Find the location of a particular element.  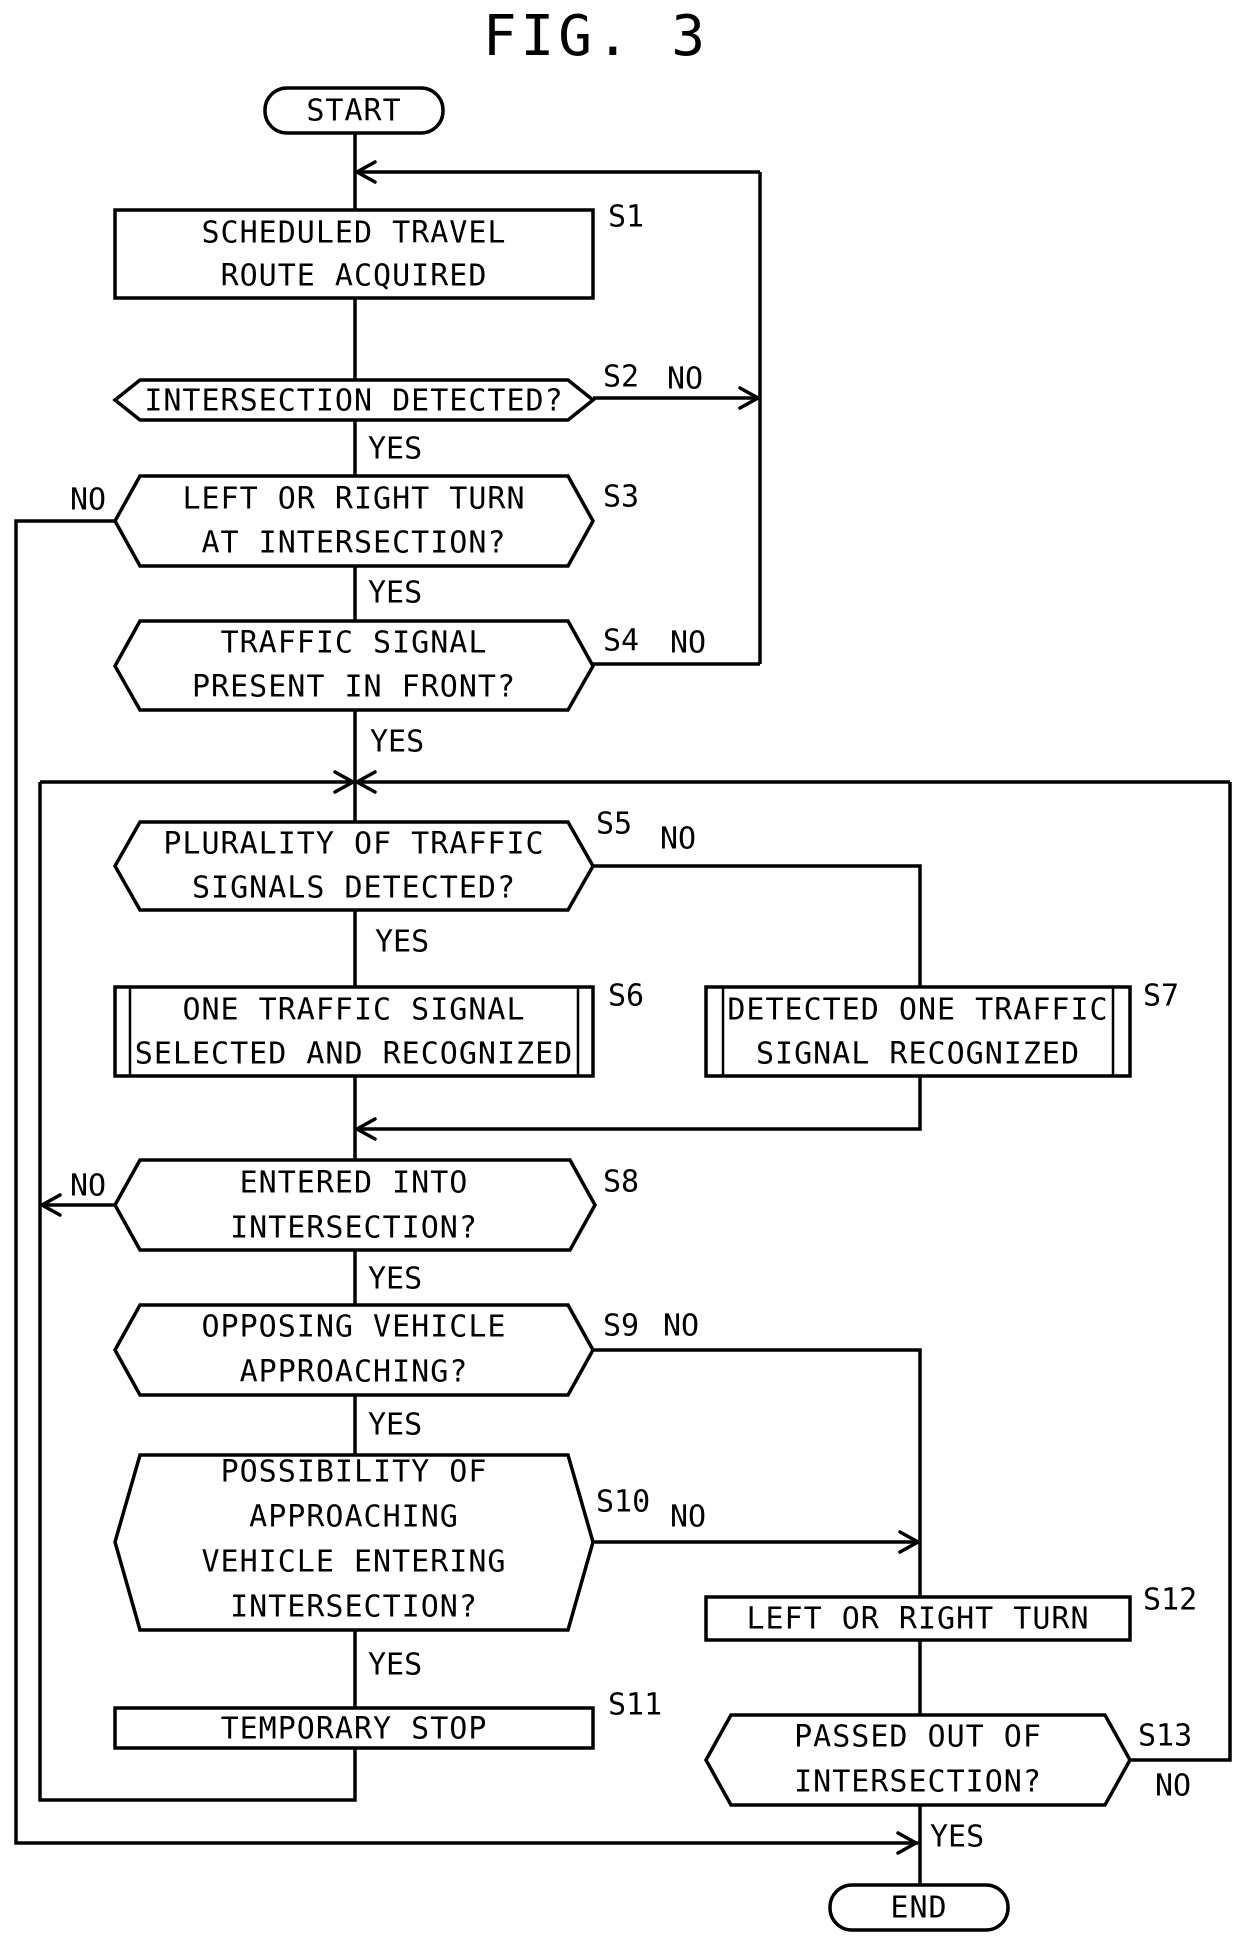

s9-no-label: NO is located at coordinates (681, 1326).